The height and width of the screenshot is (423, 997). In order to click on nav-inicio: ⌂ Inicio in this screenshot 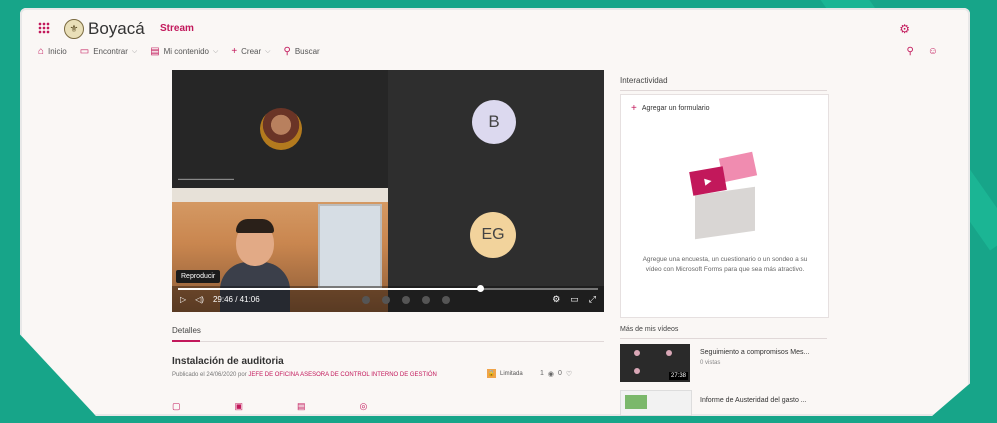, I will do `click(52, 51)`.